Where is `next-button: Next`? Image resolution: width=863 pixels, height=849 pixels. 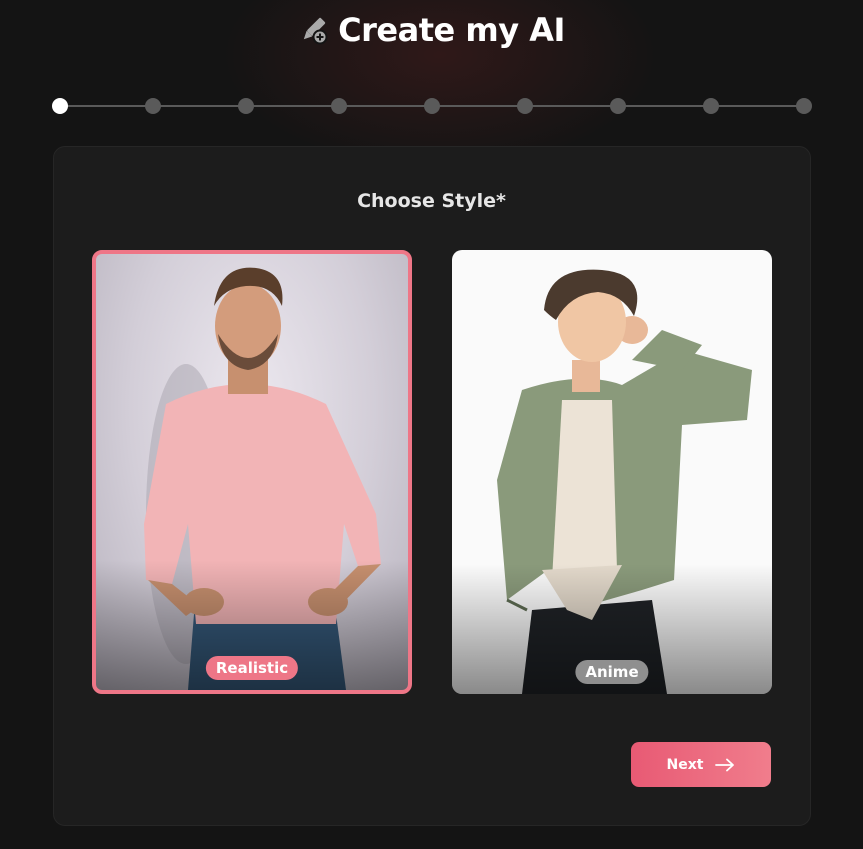 next-button: Next is located at coordinates (701, 764).